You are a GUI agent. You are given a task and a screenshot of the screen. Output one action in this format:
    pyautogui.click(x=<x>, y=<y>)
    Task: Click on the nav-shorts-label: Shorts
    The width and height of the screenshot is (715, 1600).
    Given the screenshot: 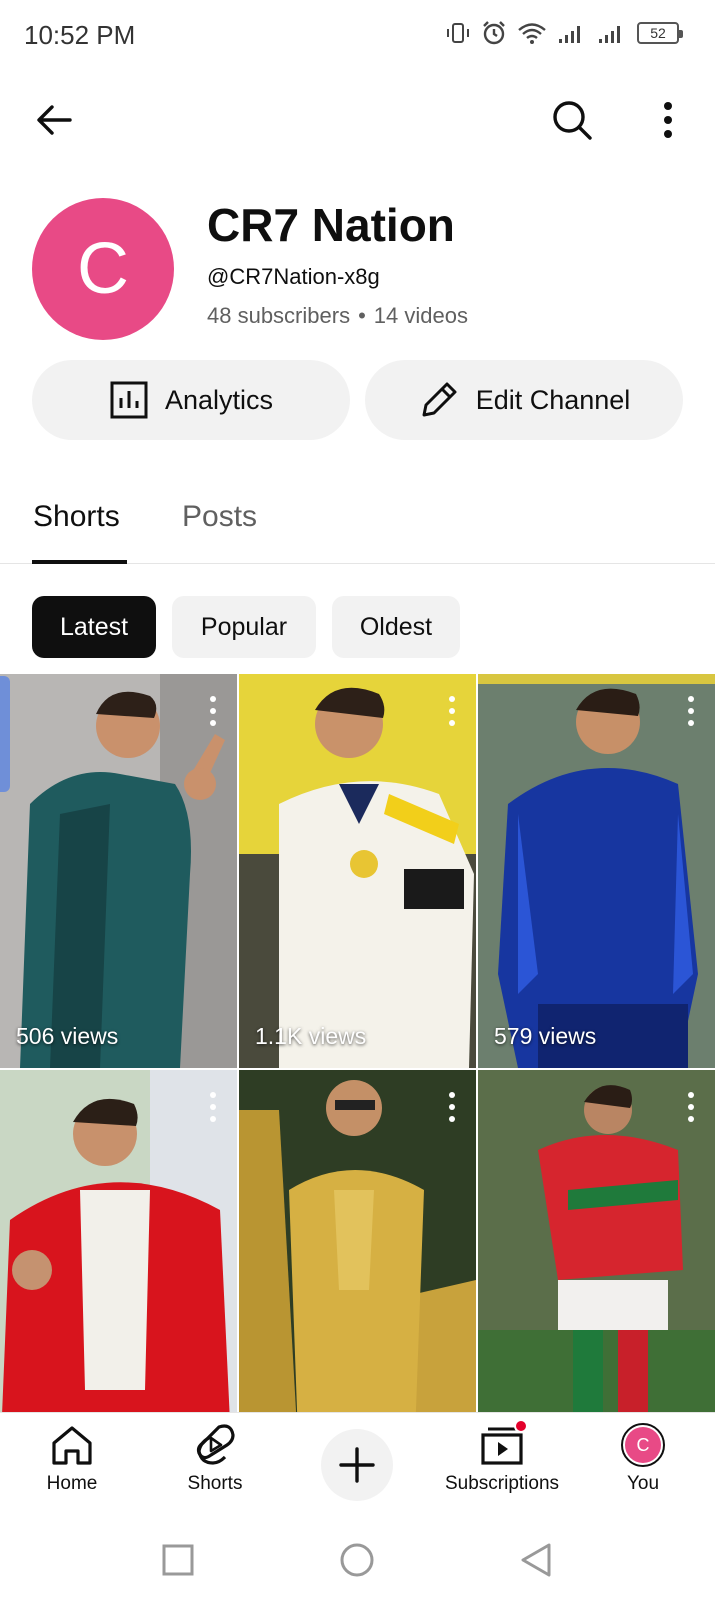 What is the action you would take?
    pyautogui.click(x=215, y=1483)
    